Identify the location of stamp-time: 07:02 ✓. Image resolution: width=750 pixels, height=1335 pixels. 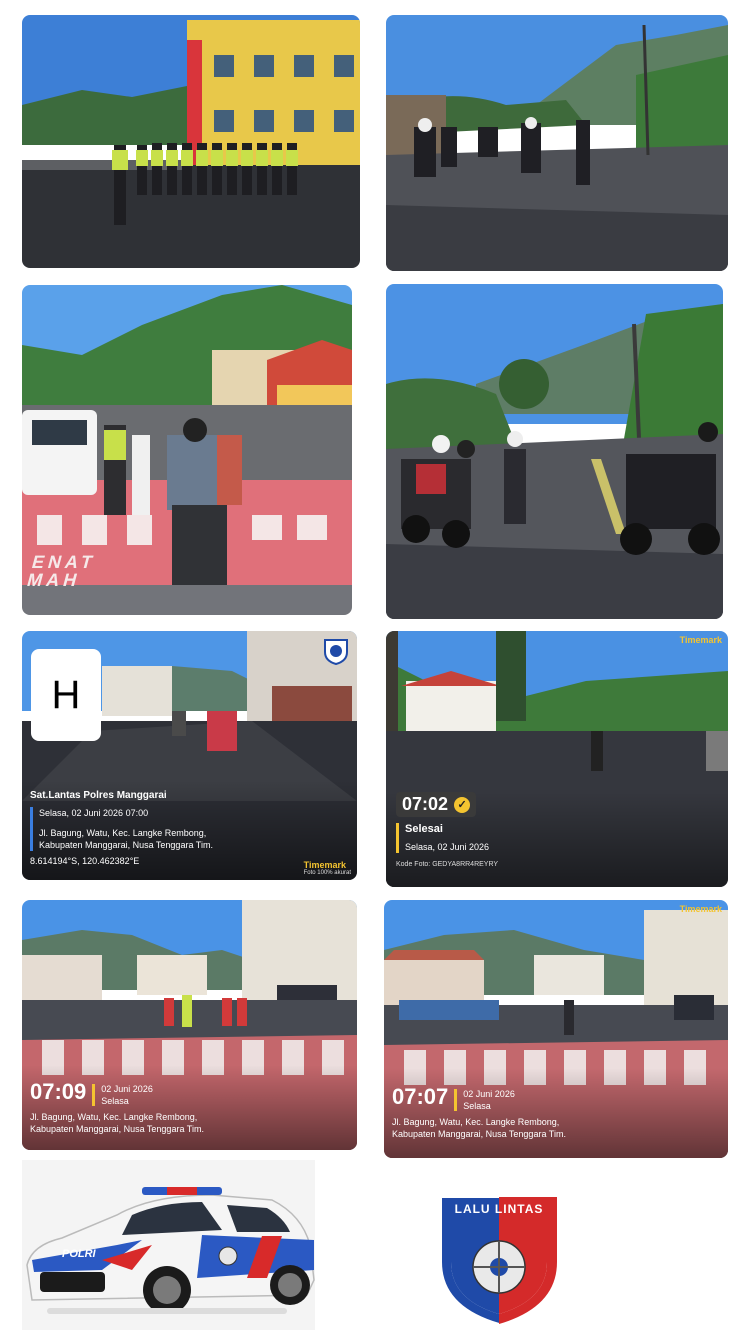
(436, 804).